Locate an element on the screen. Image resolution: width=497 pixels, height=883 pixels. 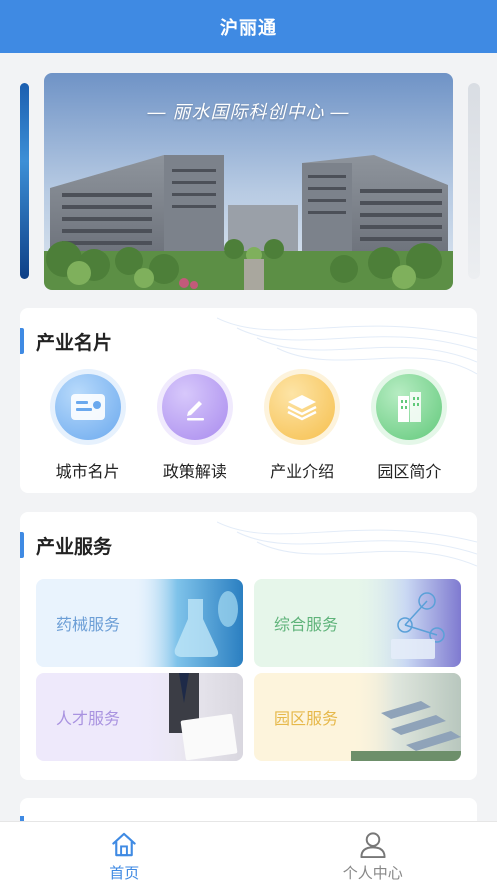
lab-flask-image is located at coordinates (188, 623).